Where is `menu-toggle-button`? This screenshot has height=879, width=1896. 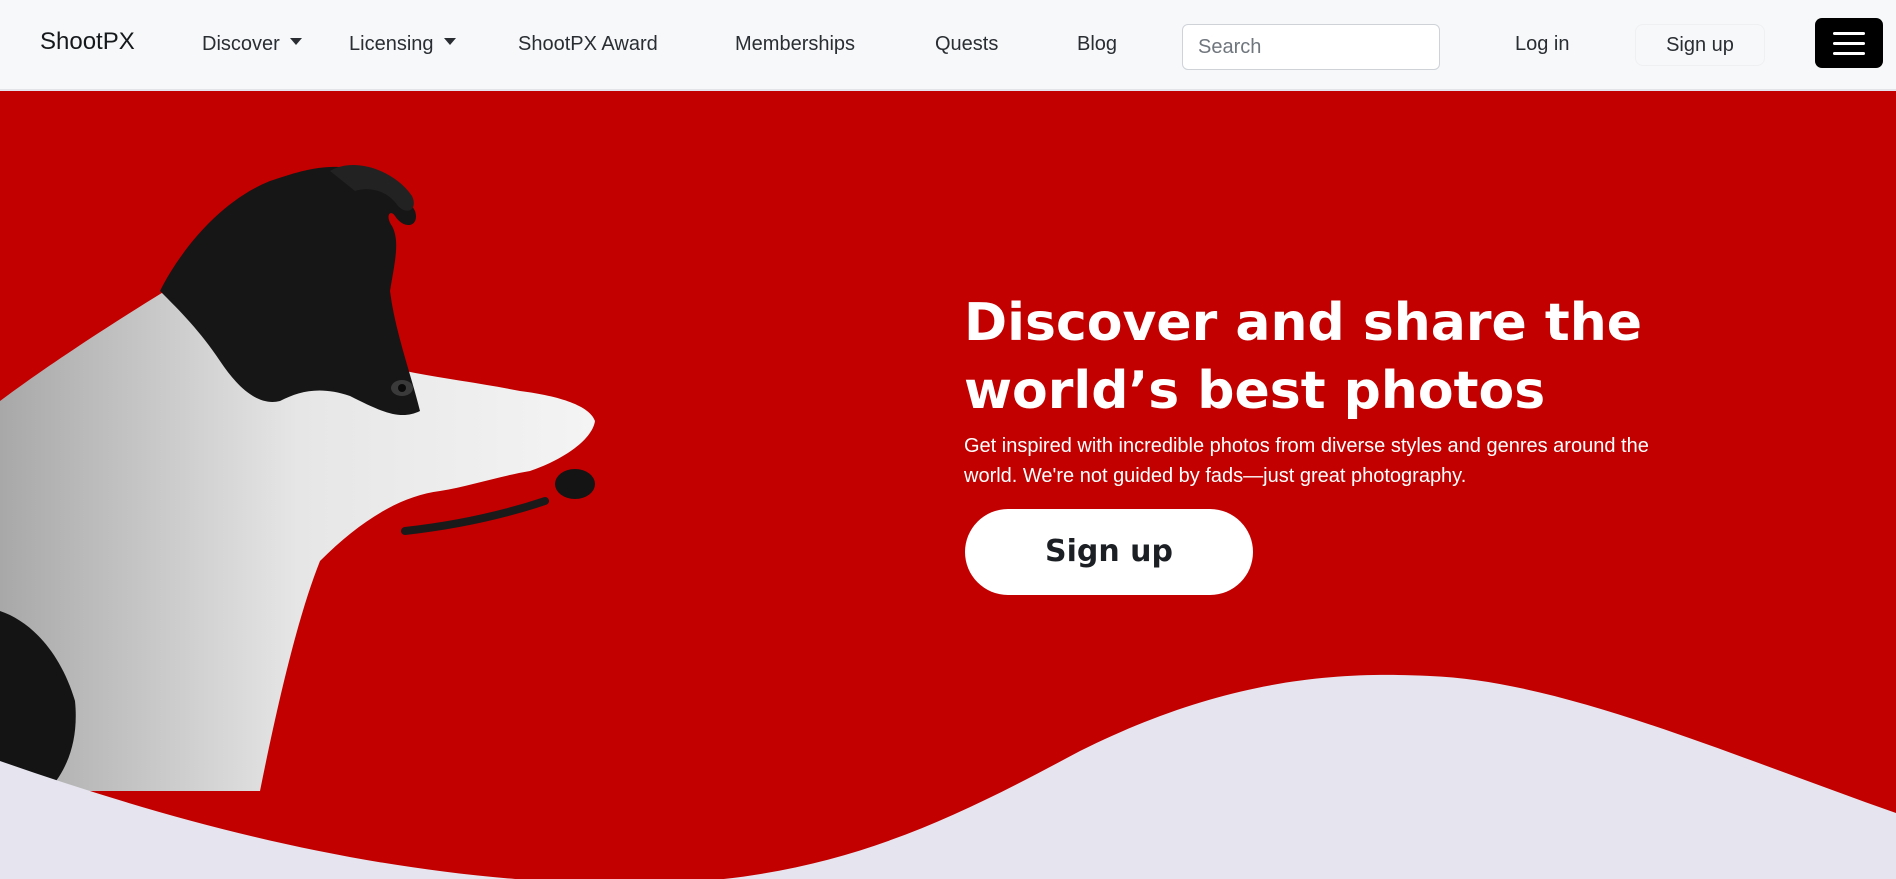 menu-toggle-button is located at coordinates (1849, 43).